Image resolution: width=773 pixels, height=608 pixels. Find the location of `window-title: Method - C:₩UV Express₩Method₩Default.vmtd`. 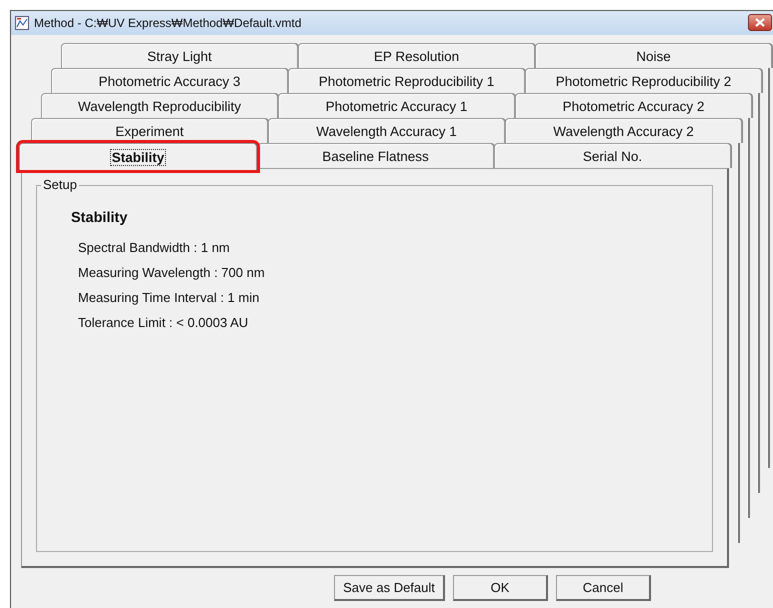

window-title: Method - C:₩UV Express₩Method₩Default.vmtd is located at coordinates (168, 23).